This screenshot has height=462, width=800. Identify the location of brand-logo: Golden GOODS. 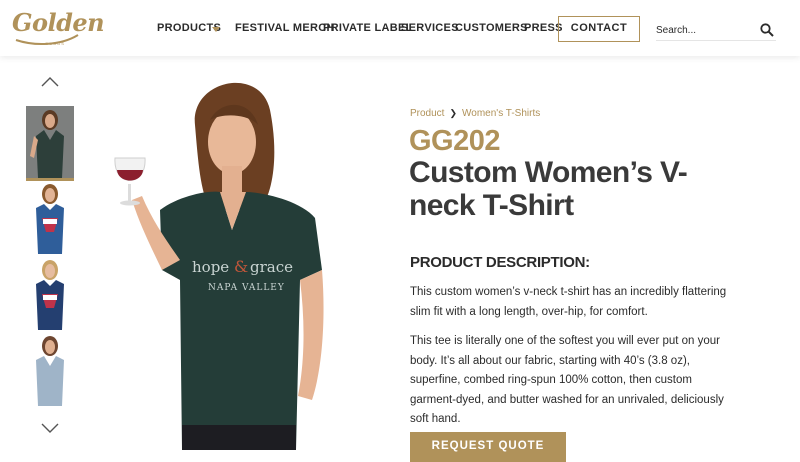
(58, 28).